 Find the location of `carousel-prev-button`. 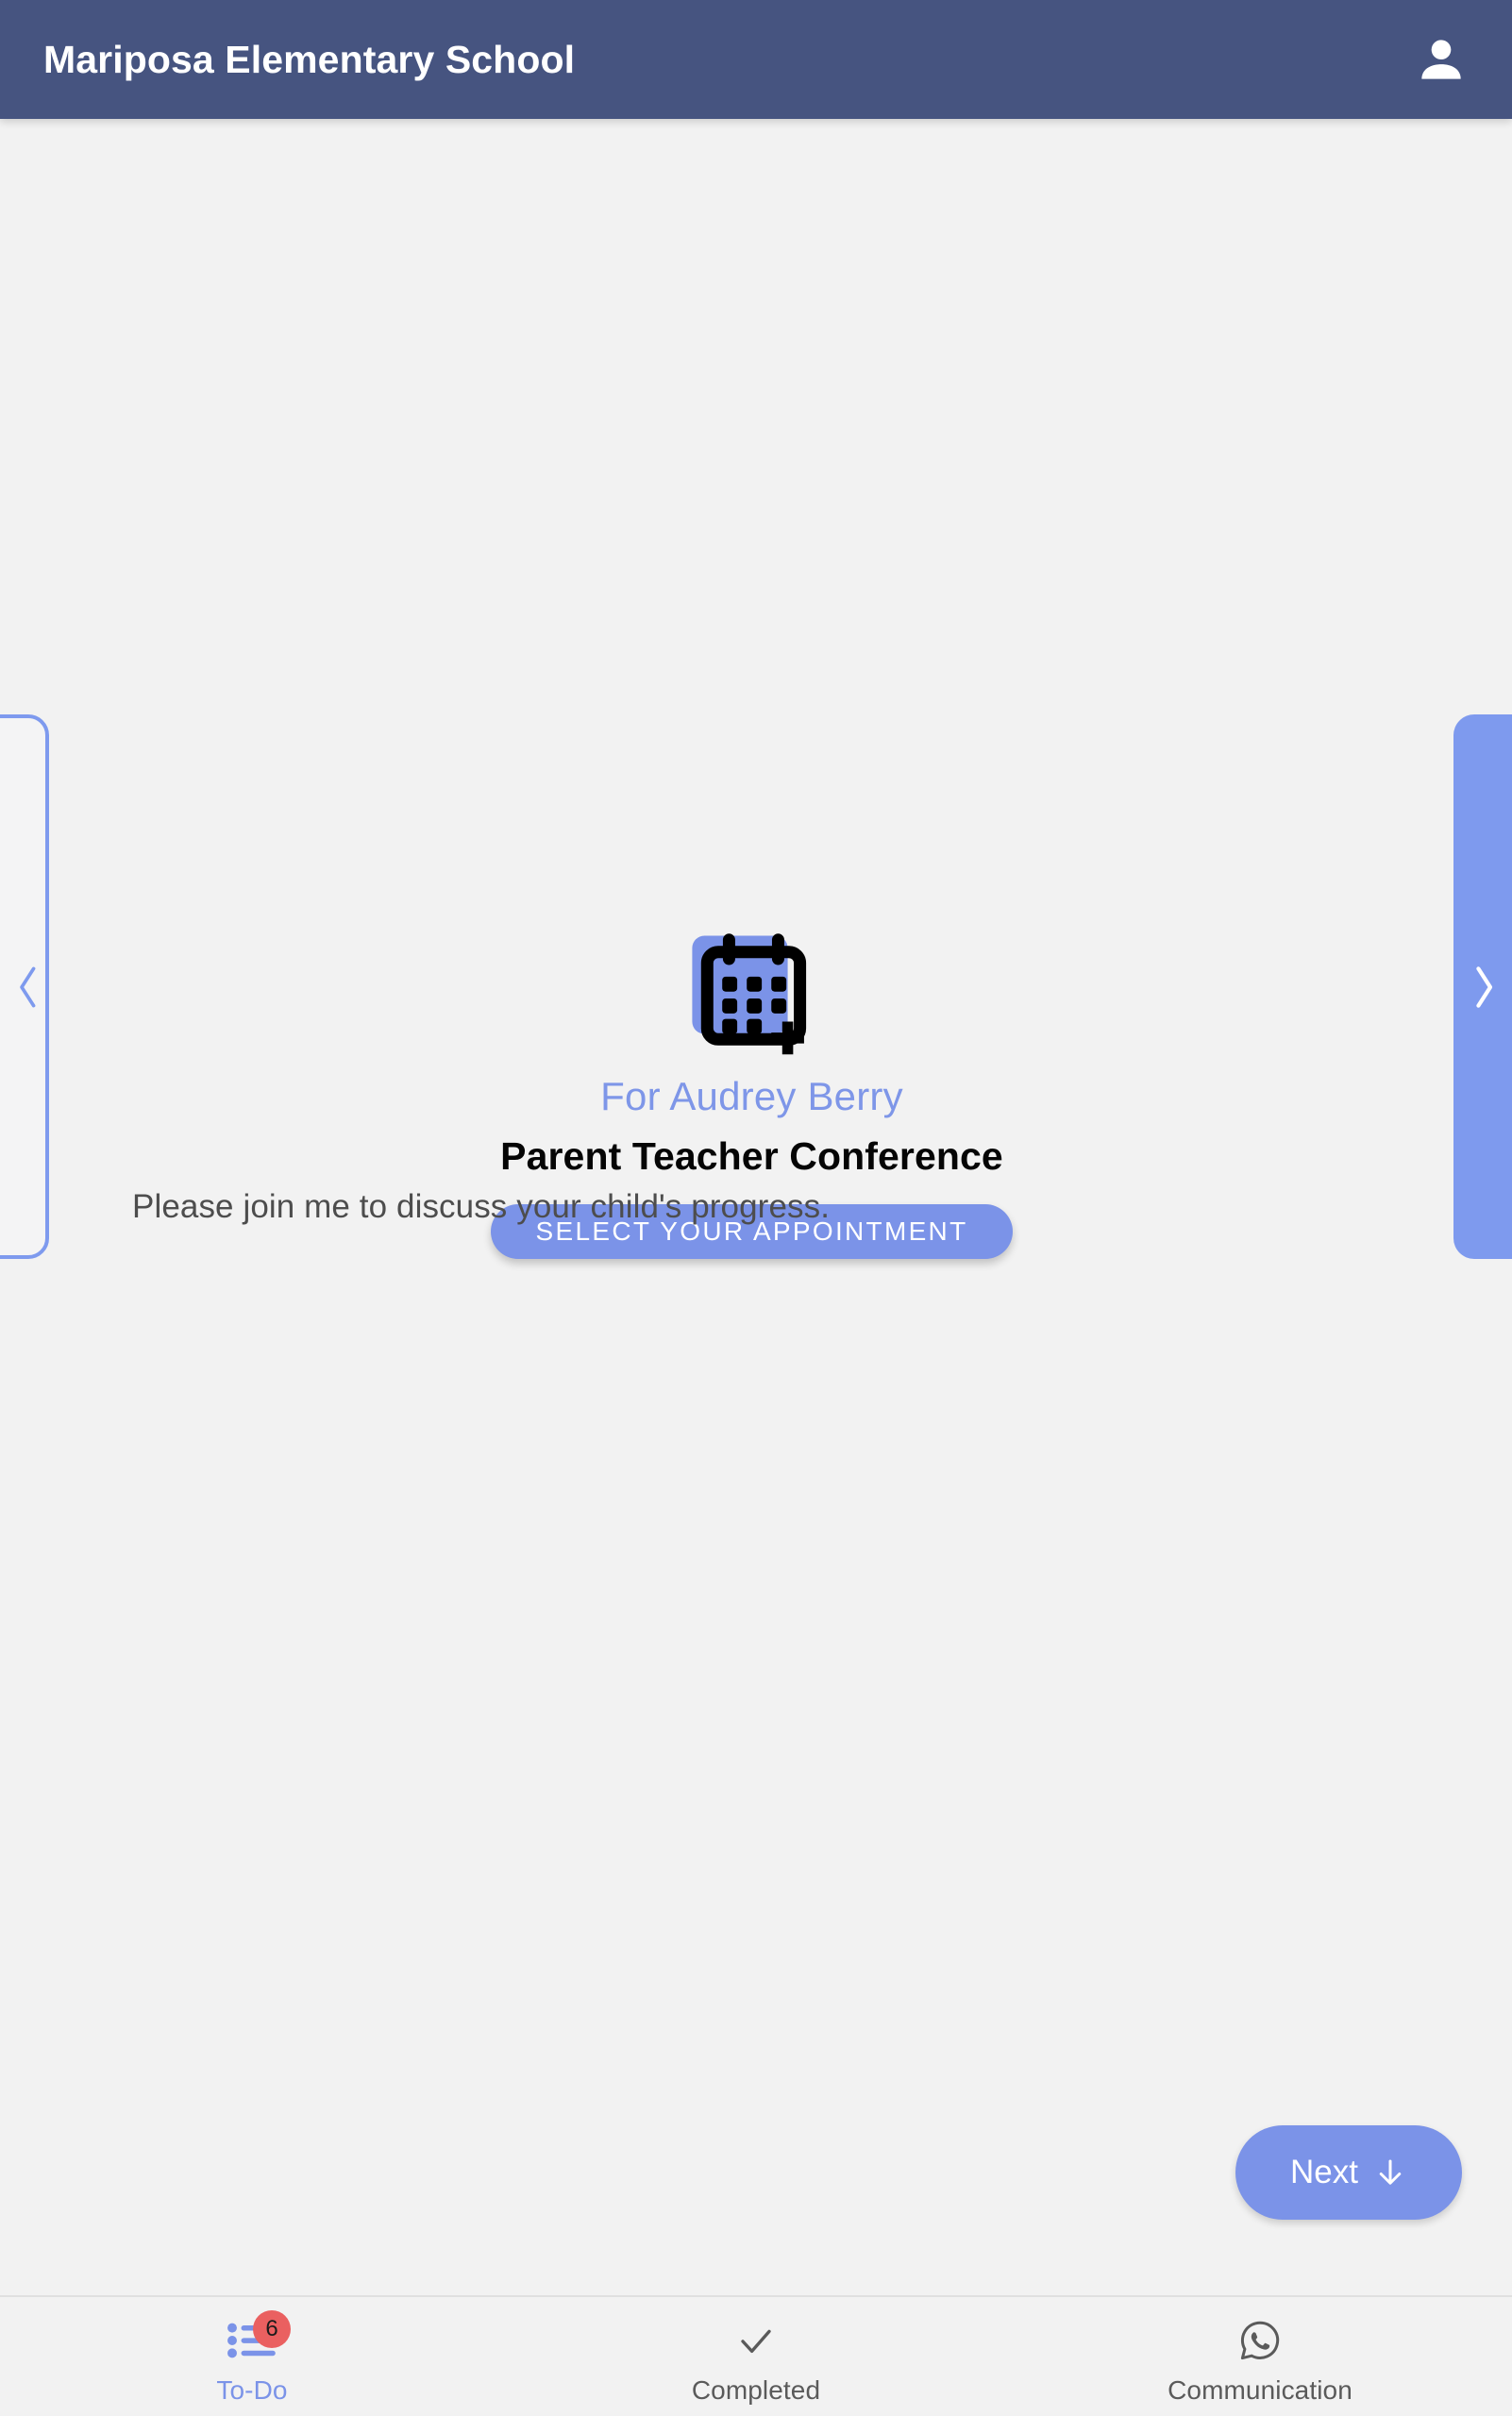

carousel-prev-button is located at coordinates (28, 986).